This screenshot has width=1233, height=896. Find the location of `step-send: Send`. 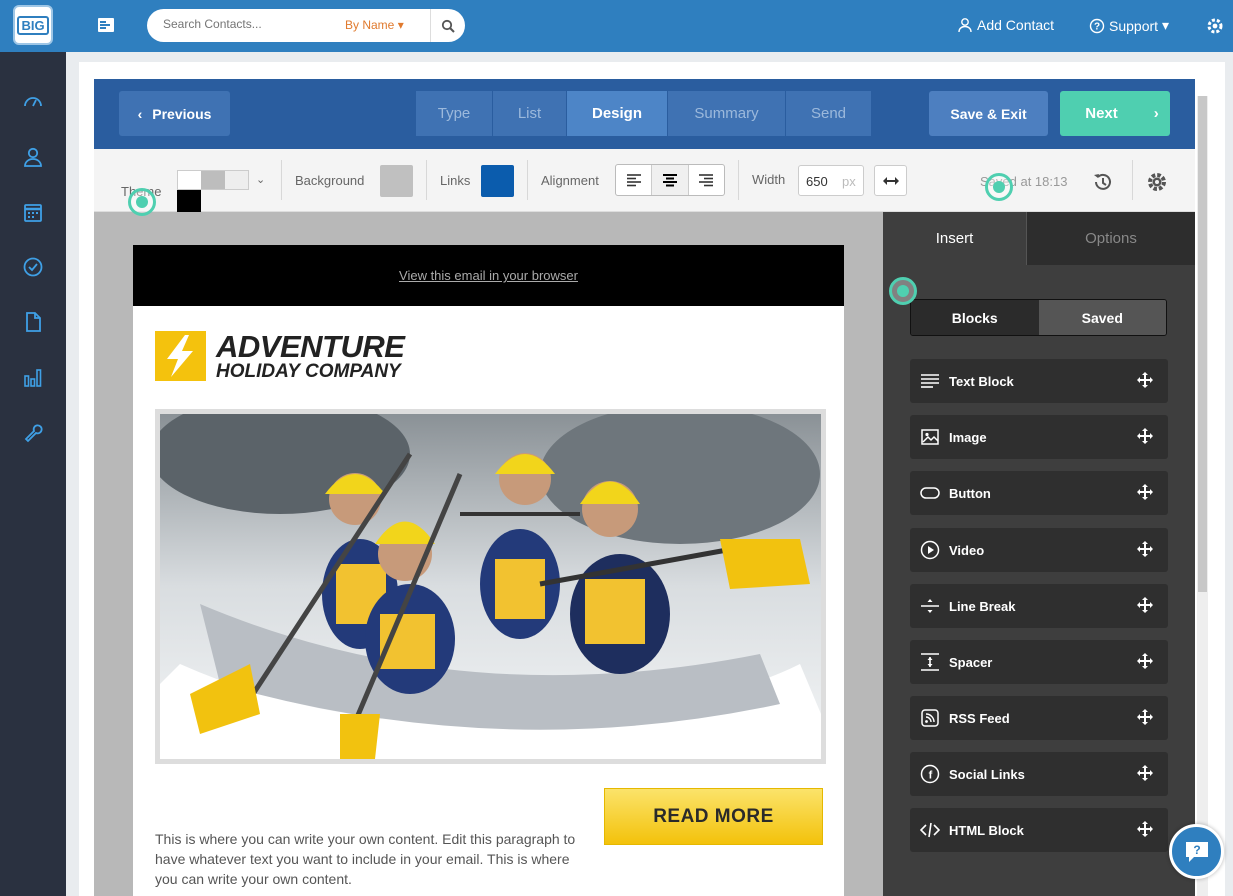

step-send: Send is located at coordinates (829, 113).